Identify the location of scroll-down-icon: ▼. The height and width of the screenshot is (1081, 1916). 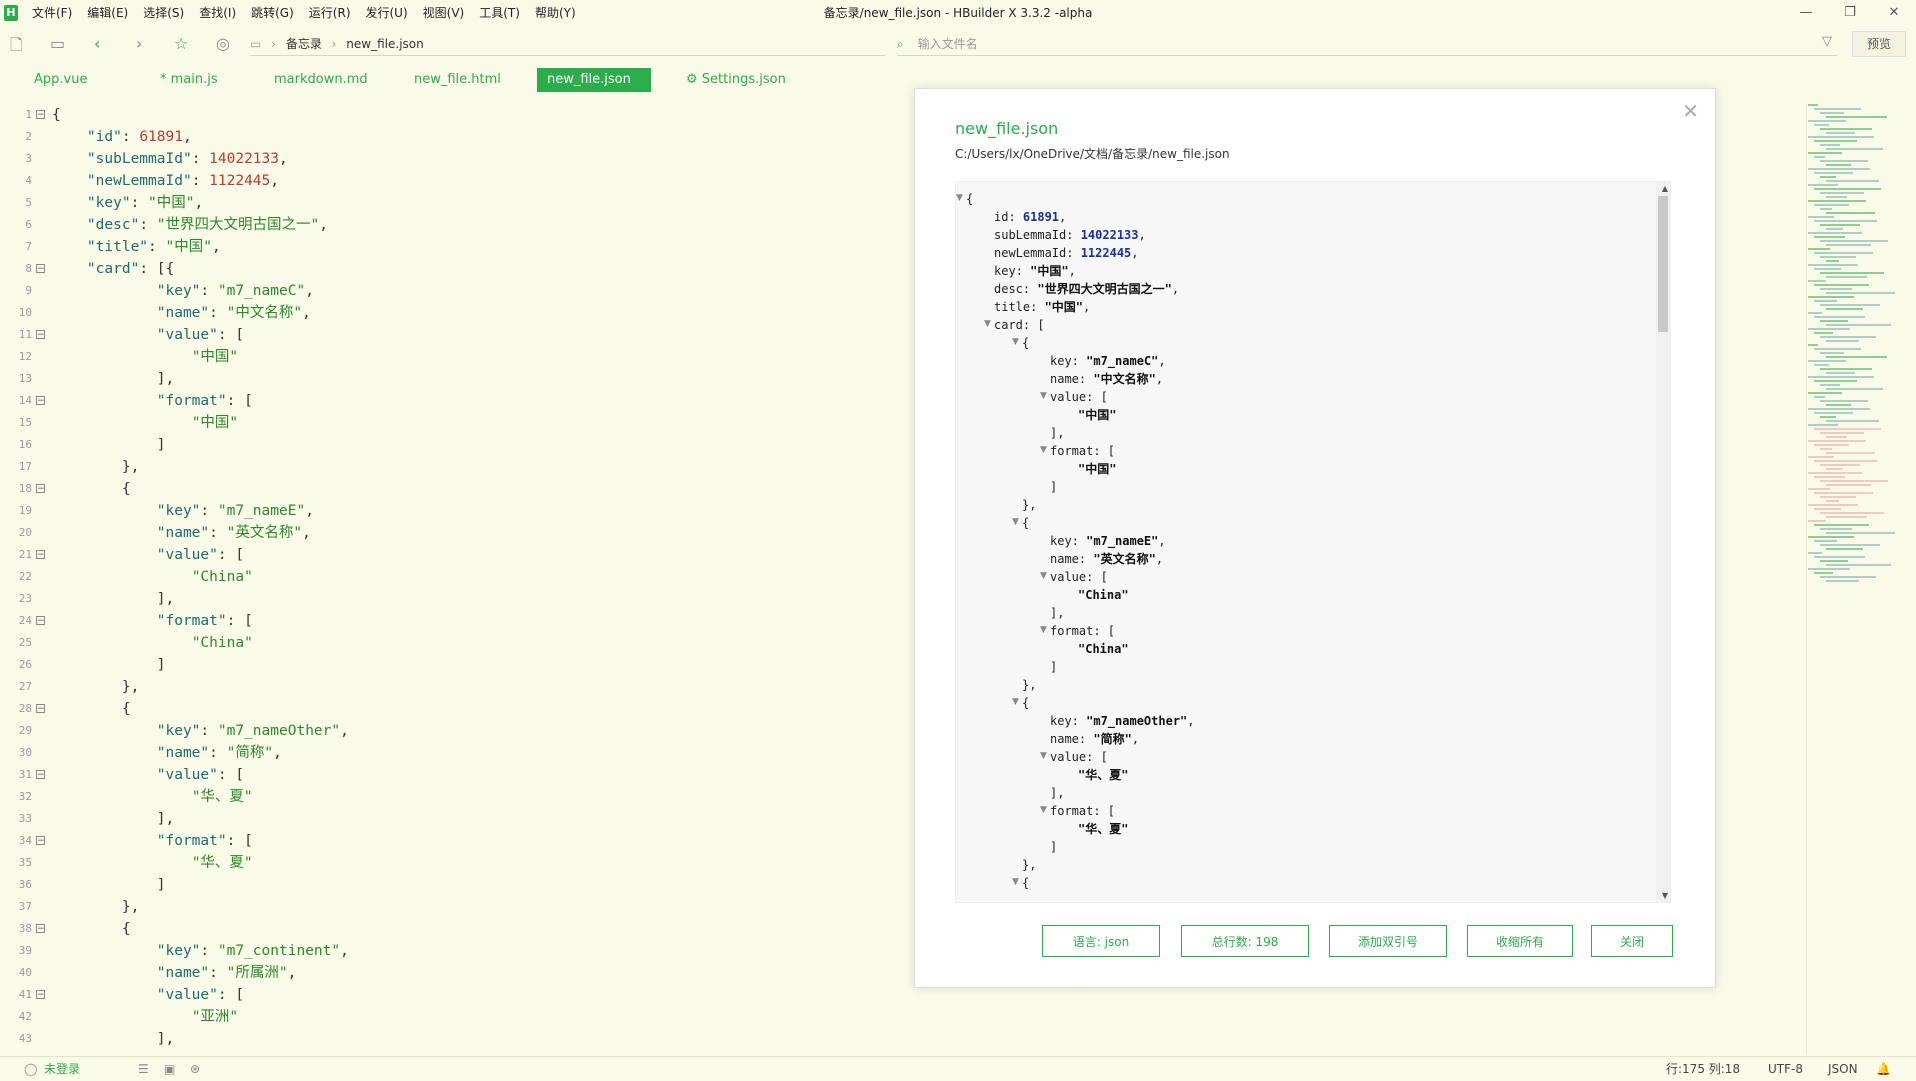
(1665, 895).